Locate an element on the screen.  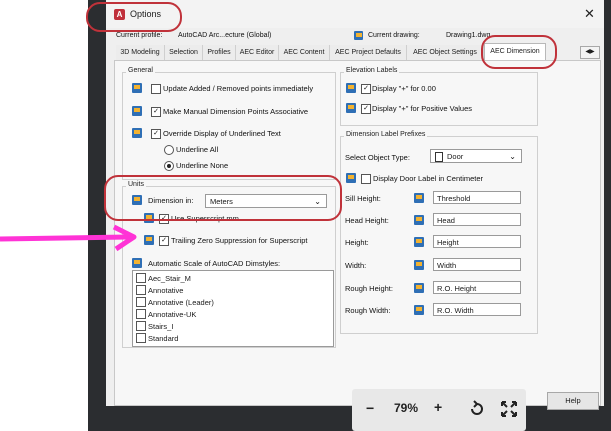
elevation-labels-group is located at coordinates (439, 99).